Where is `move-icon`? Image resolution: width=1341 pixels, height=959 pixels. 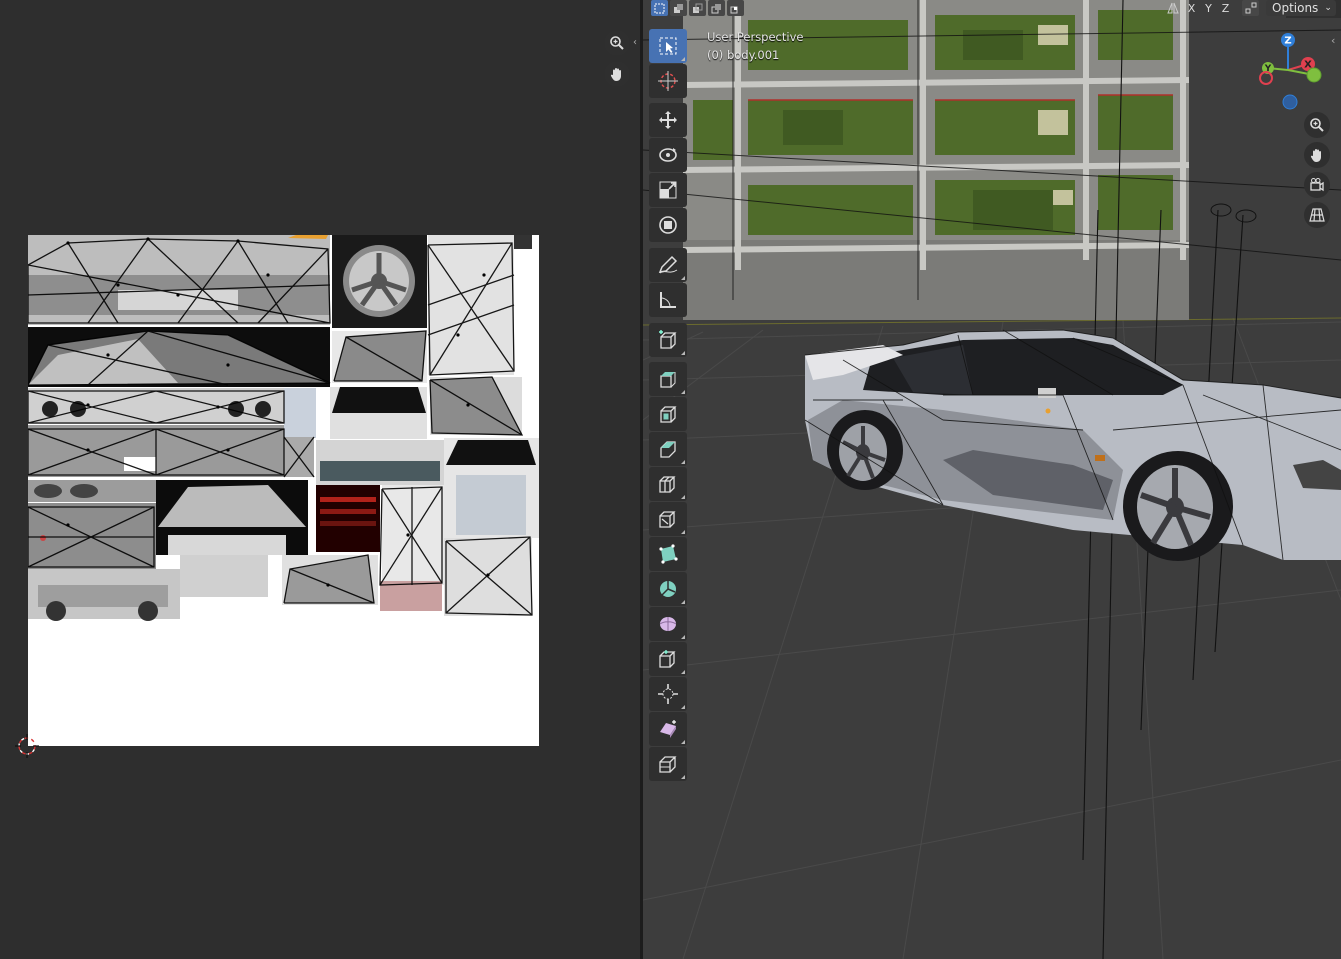
move-icon is located at coordinates (668, 120).